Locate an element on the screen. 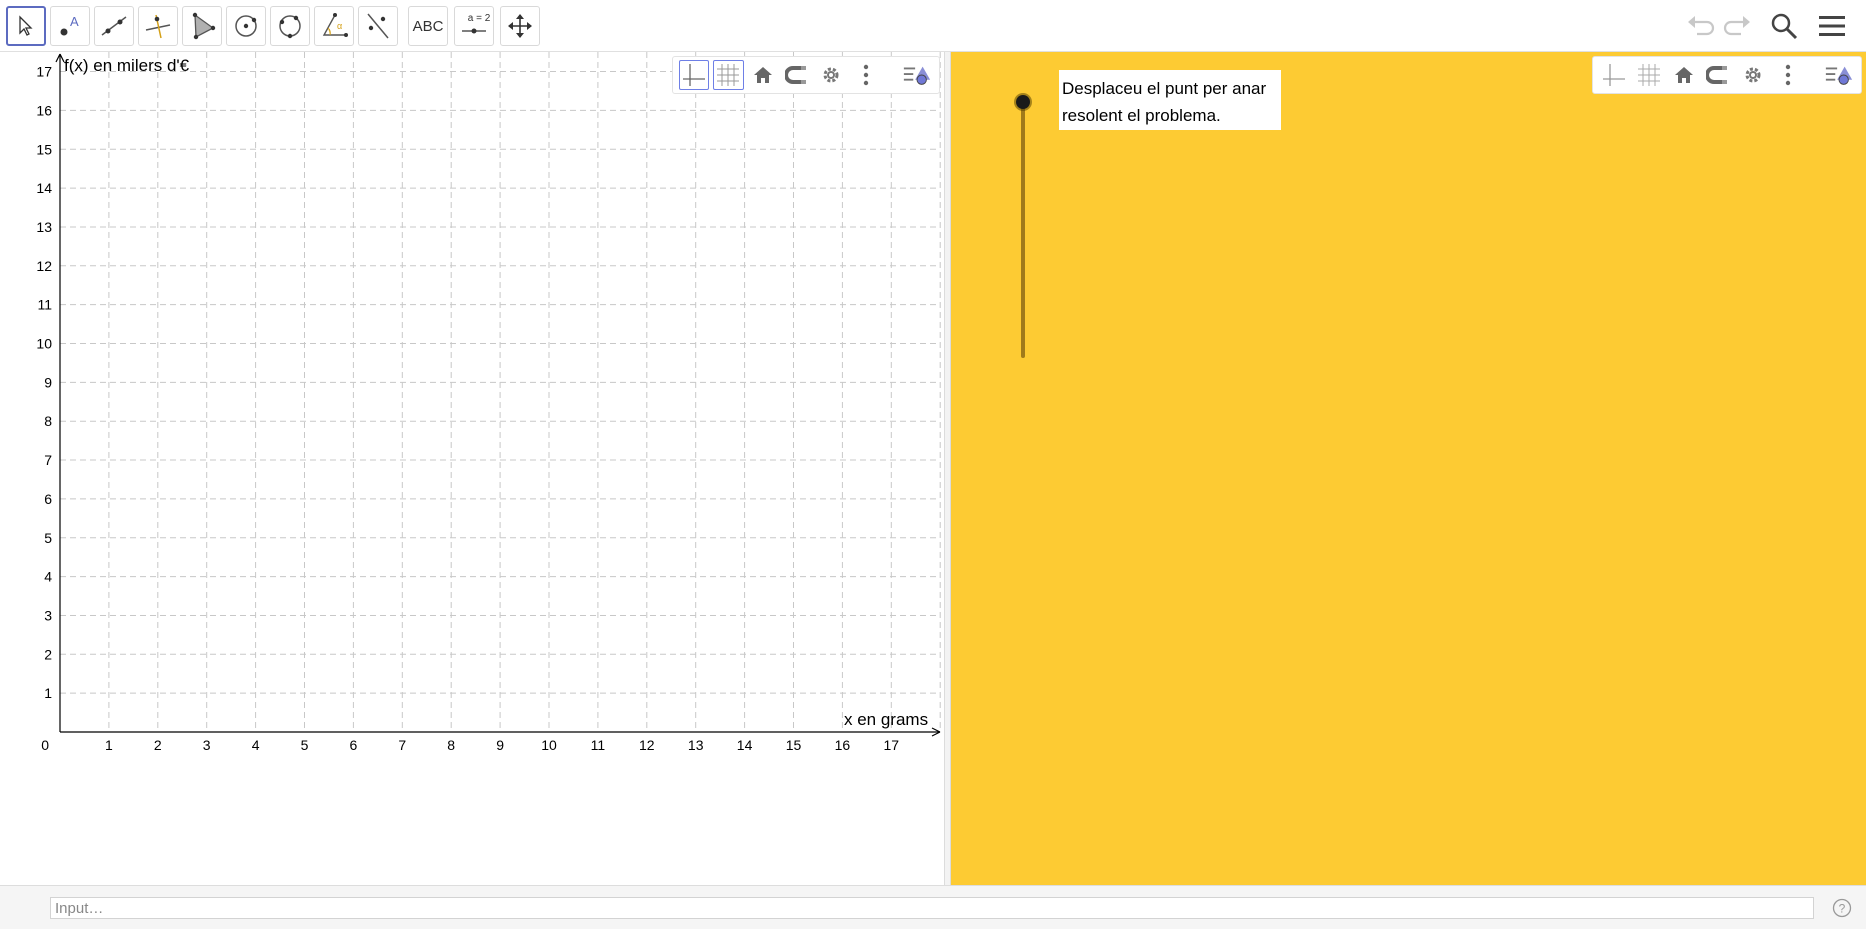 This screenshot has height=929, width=1866. graphics2-style-bar is located at coordinates (1727, 75).